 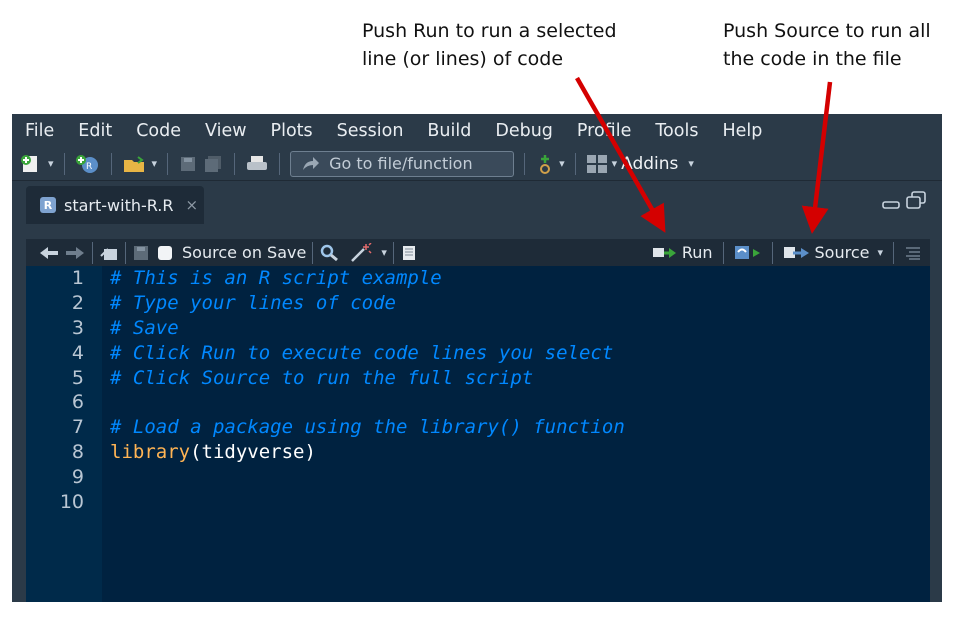 What do you see at coordinates (77, 451) in the screenshot?
I see `line-number: 8` at bounding box center [77, 451].